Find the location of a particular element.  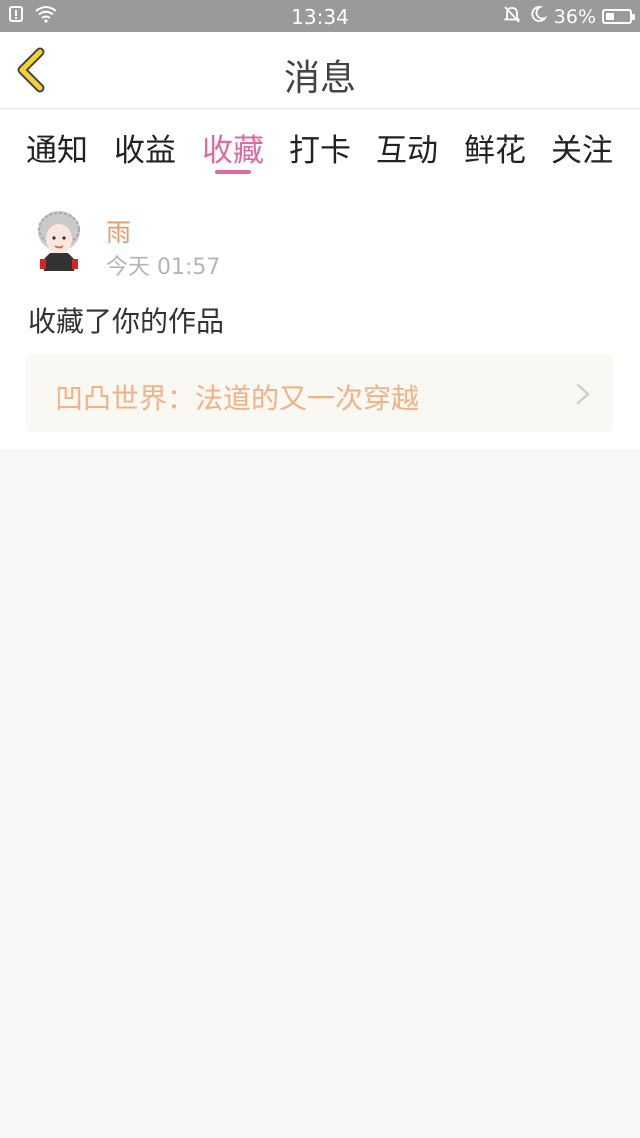

user-name: 雨 is located at coordinates (118, 231).